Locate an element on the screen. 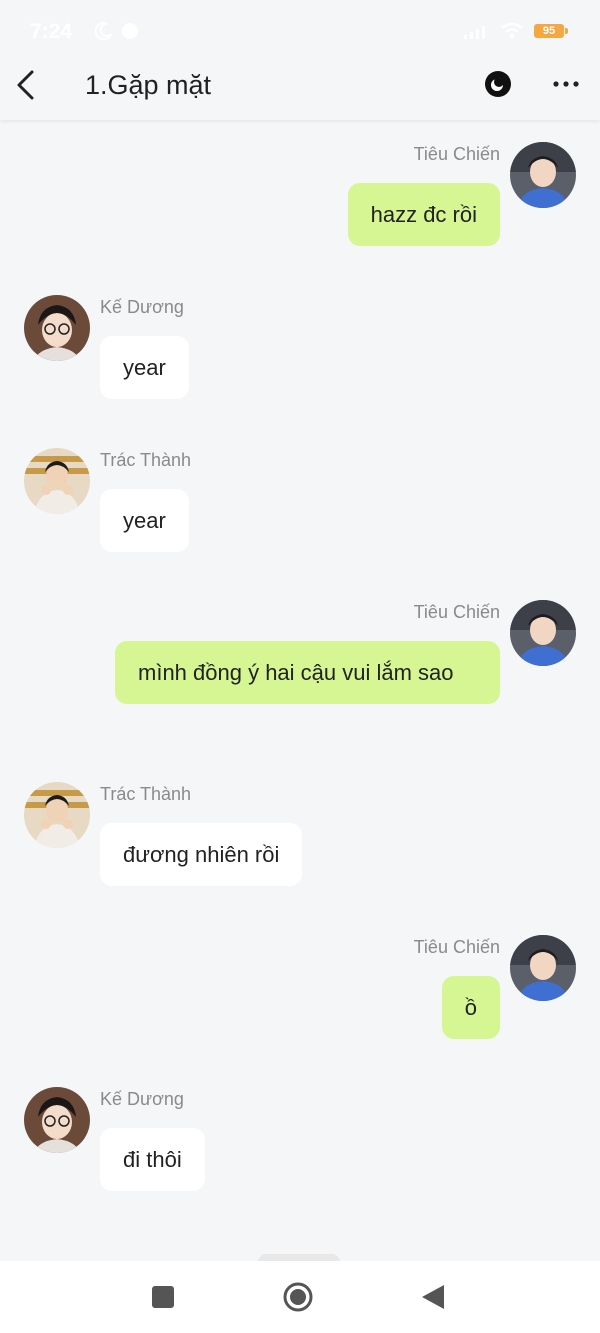  message-bubble: đi thôi is located at coordinates (152, 1159).